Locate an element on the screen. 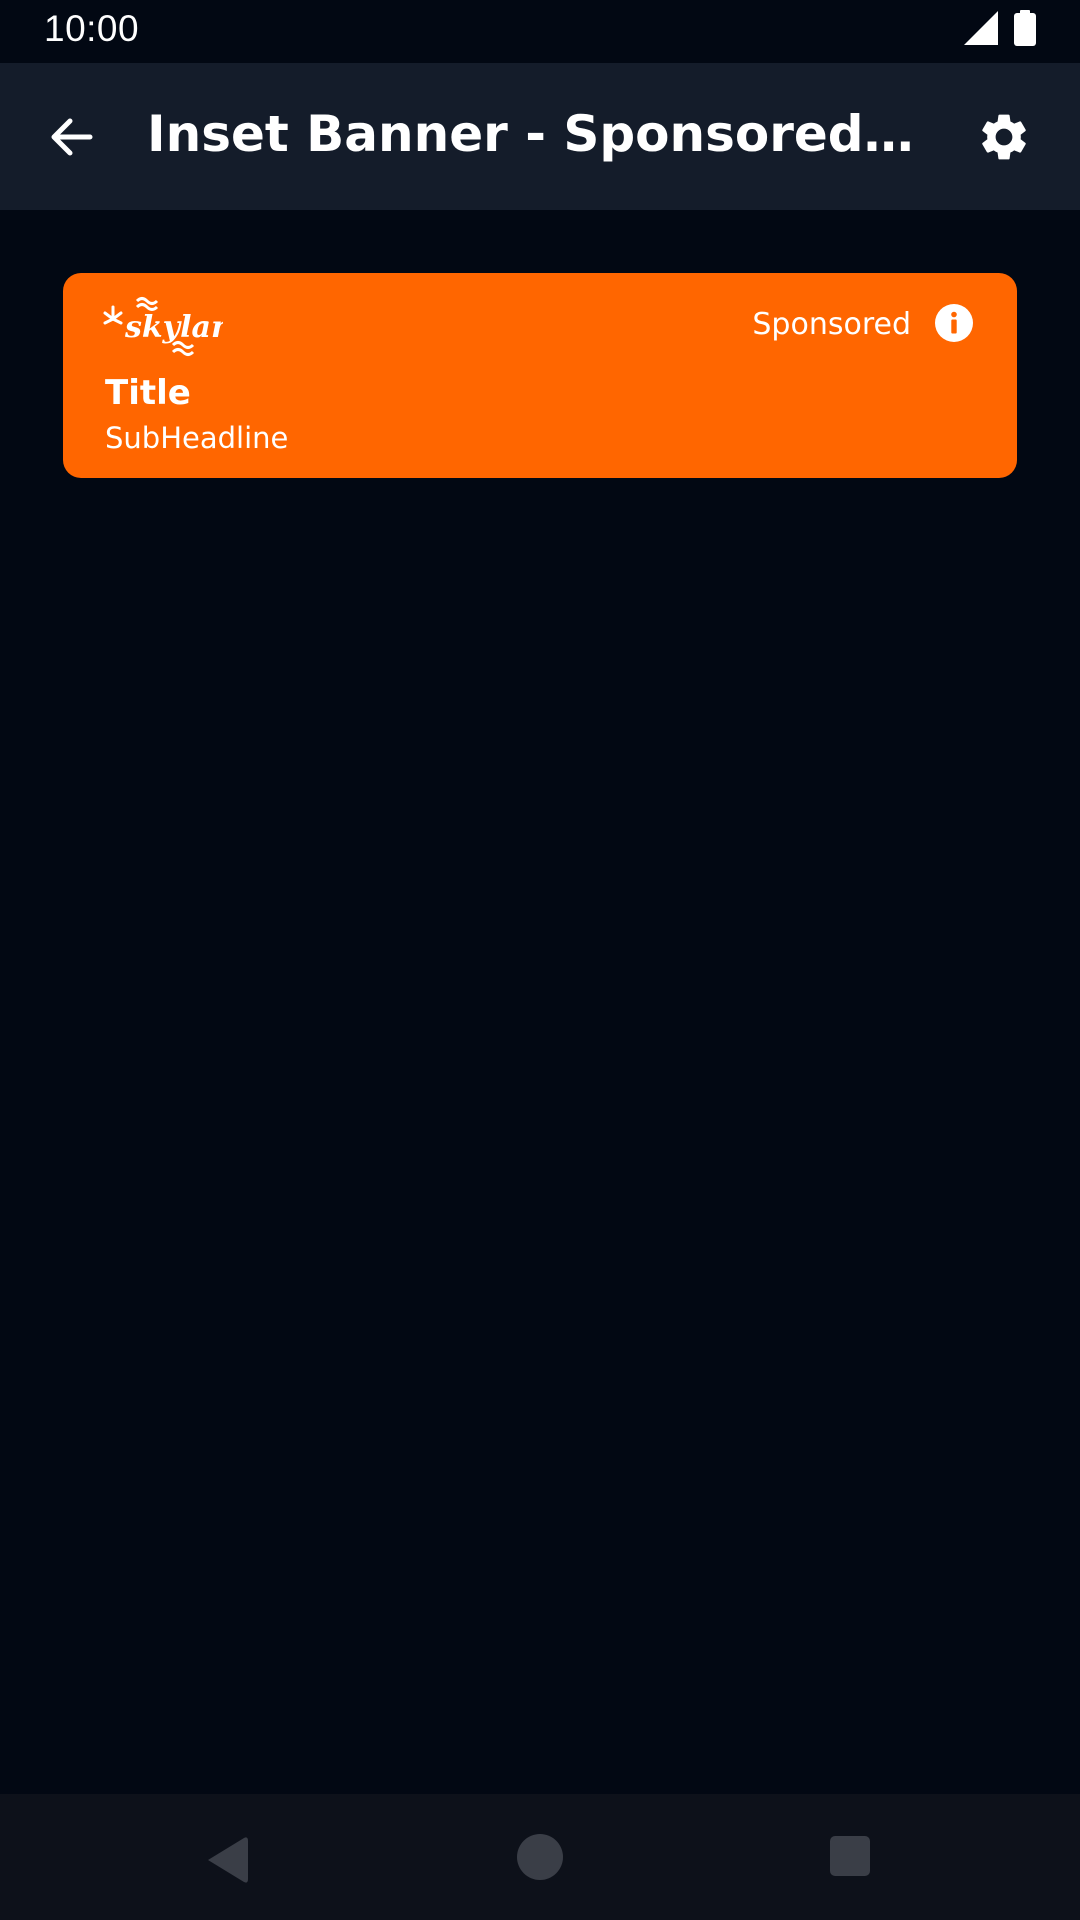 This screenshot has width=1080, height=1920. back-arrow-icon is located at coordinates (72, 139).